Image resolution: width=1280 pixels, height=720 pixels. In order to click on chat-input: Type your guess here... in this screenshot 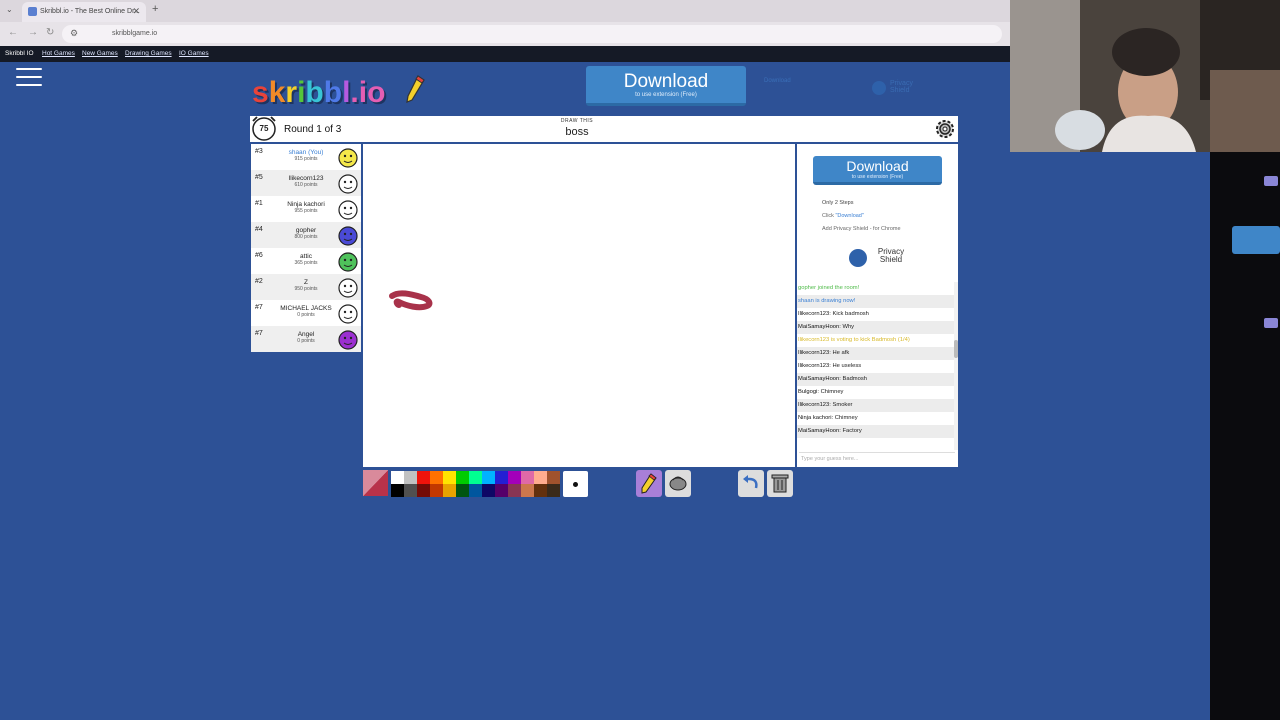, I will do `click(877, 458)`.